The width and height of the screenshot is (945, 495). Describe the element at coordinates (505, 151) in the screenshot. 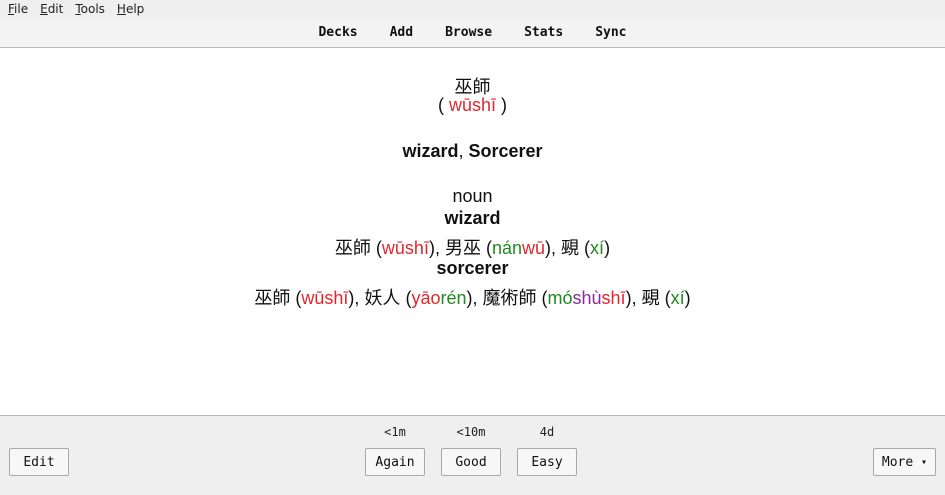

I see `definition-secondary: Sorcerer` at that location.